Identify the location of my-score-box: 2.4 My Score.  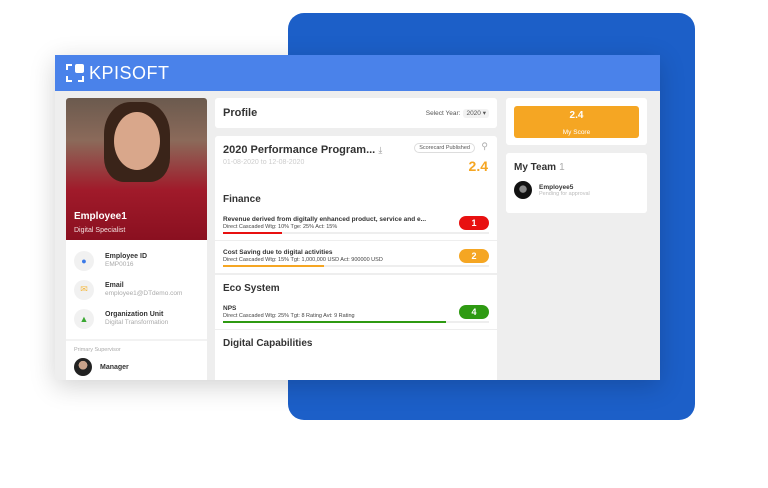
(576, 122).